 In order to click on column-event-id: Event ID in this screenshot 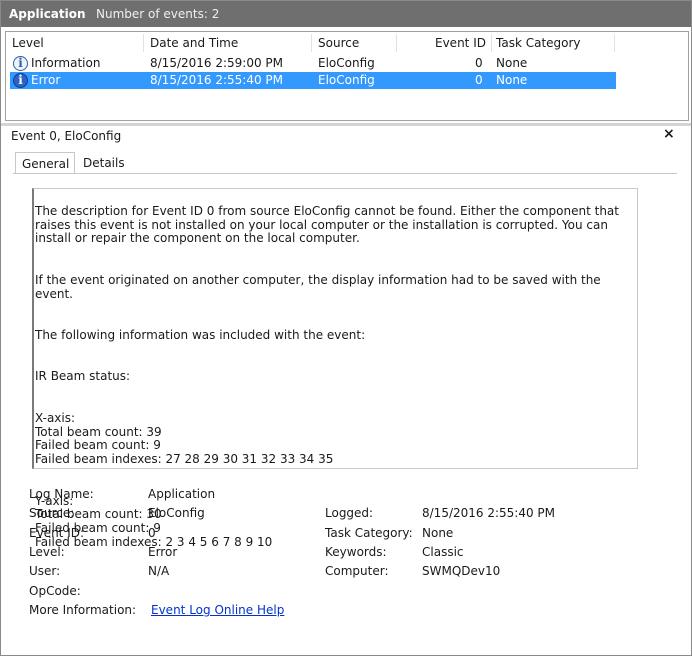, I will do `click(460, 43)`.